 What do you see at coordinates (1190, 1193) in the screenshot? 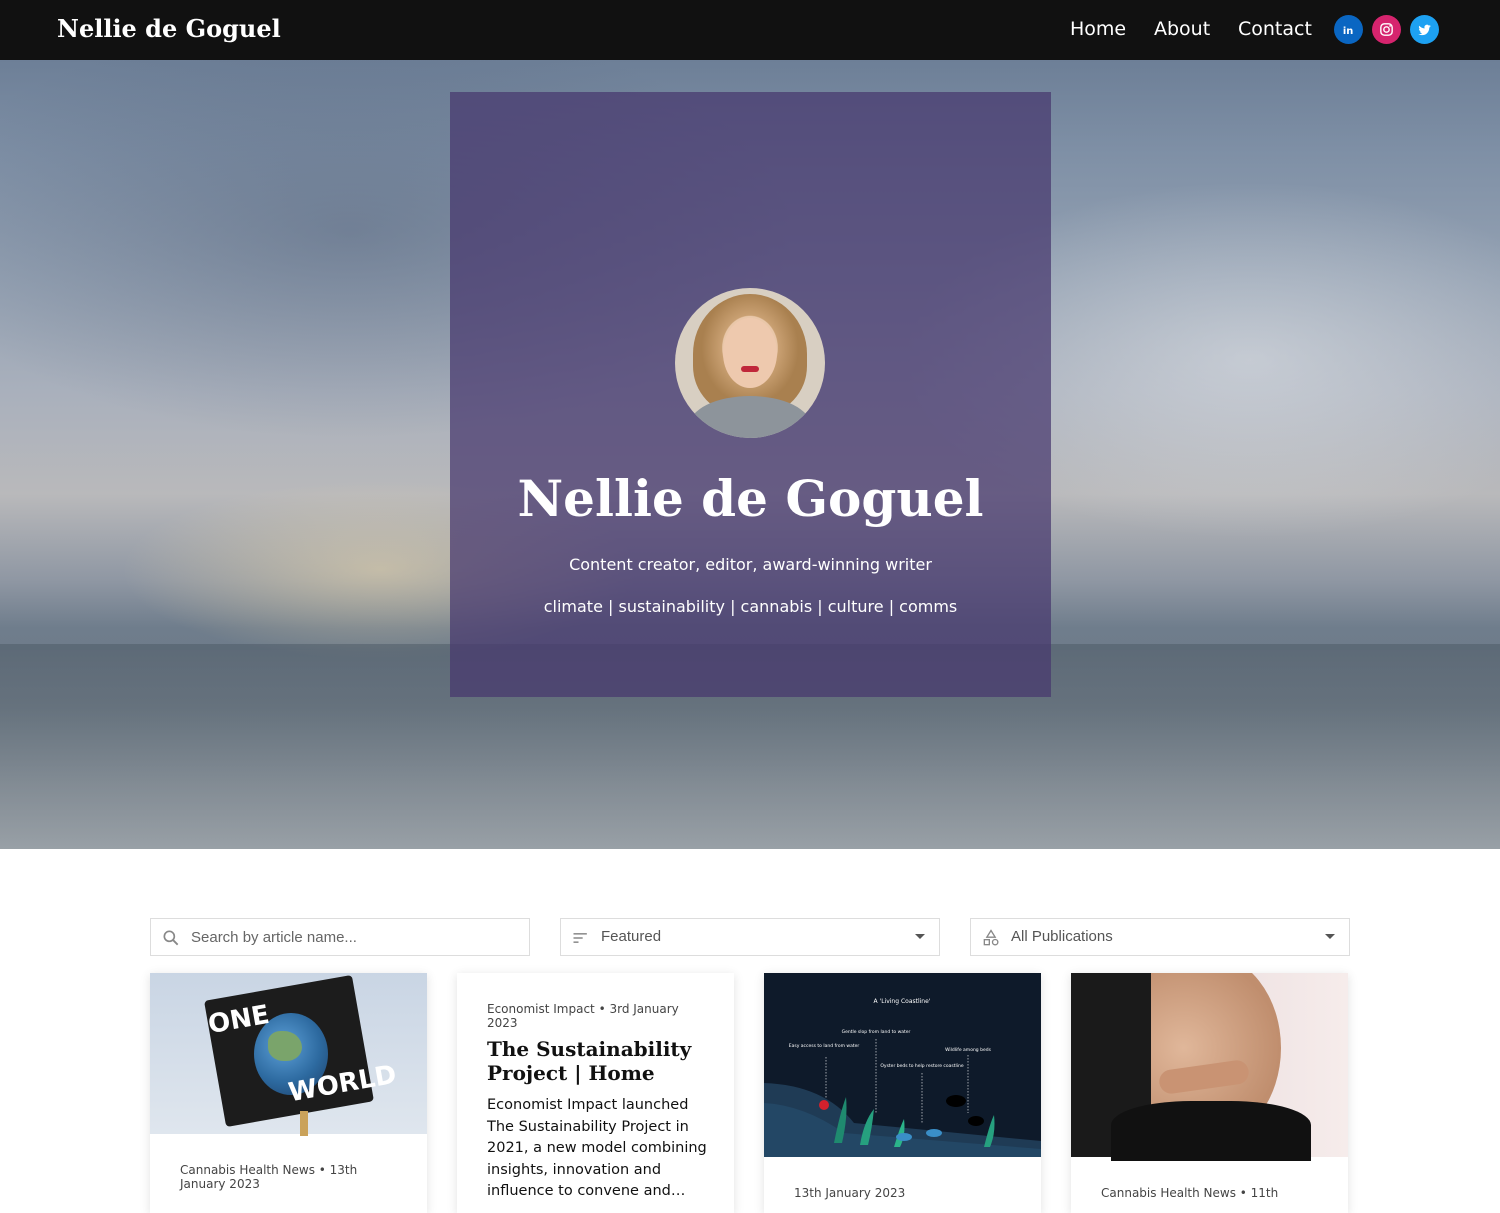
I see `article-meta: Cannabis Health News • 11th` at bounding box center [1190, 1193].